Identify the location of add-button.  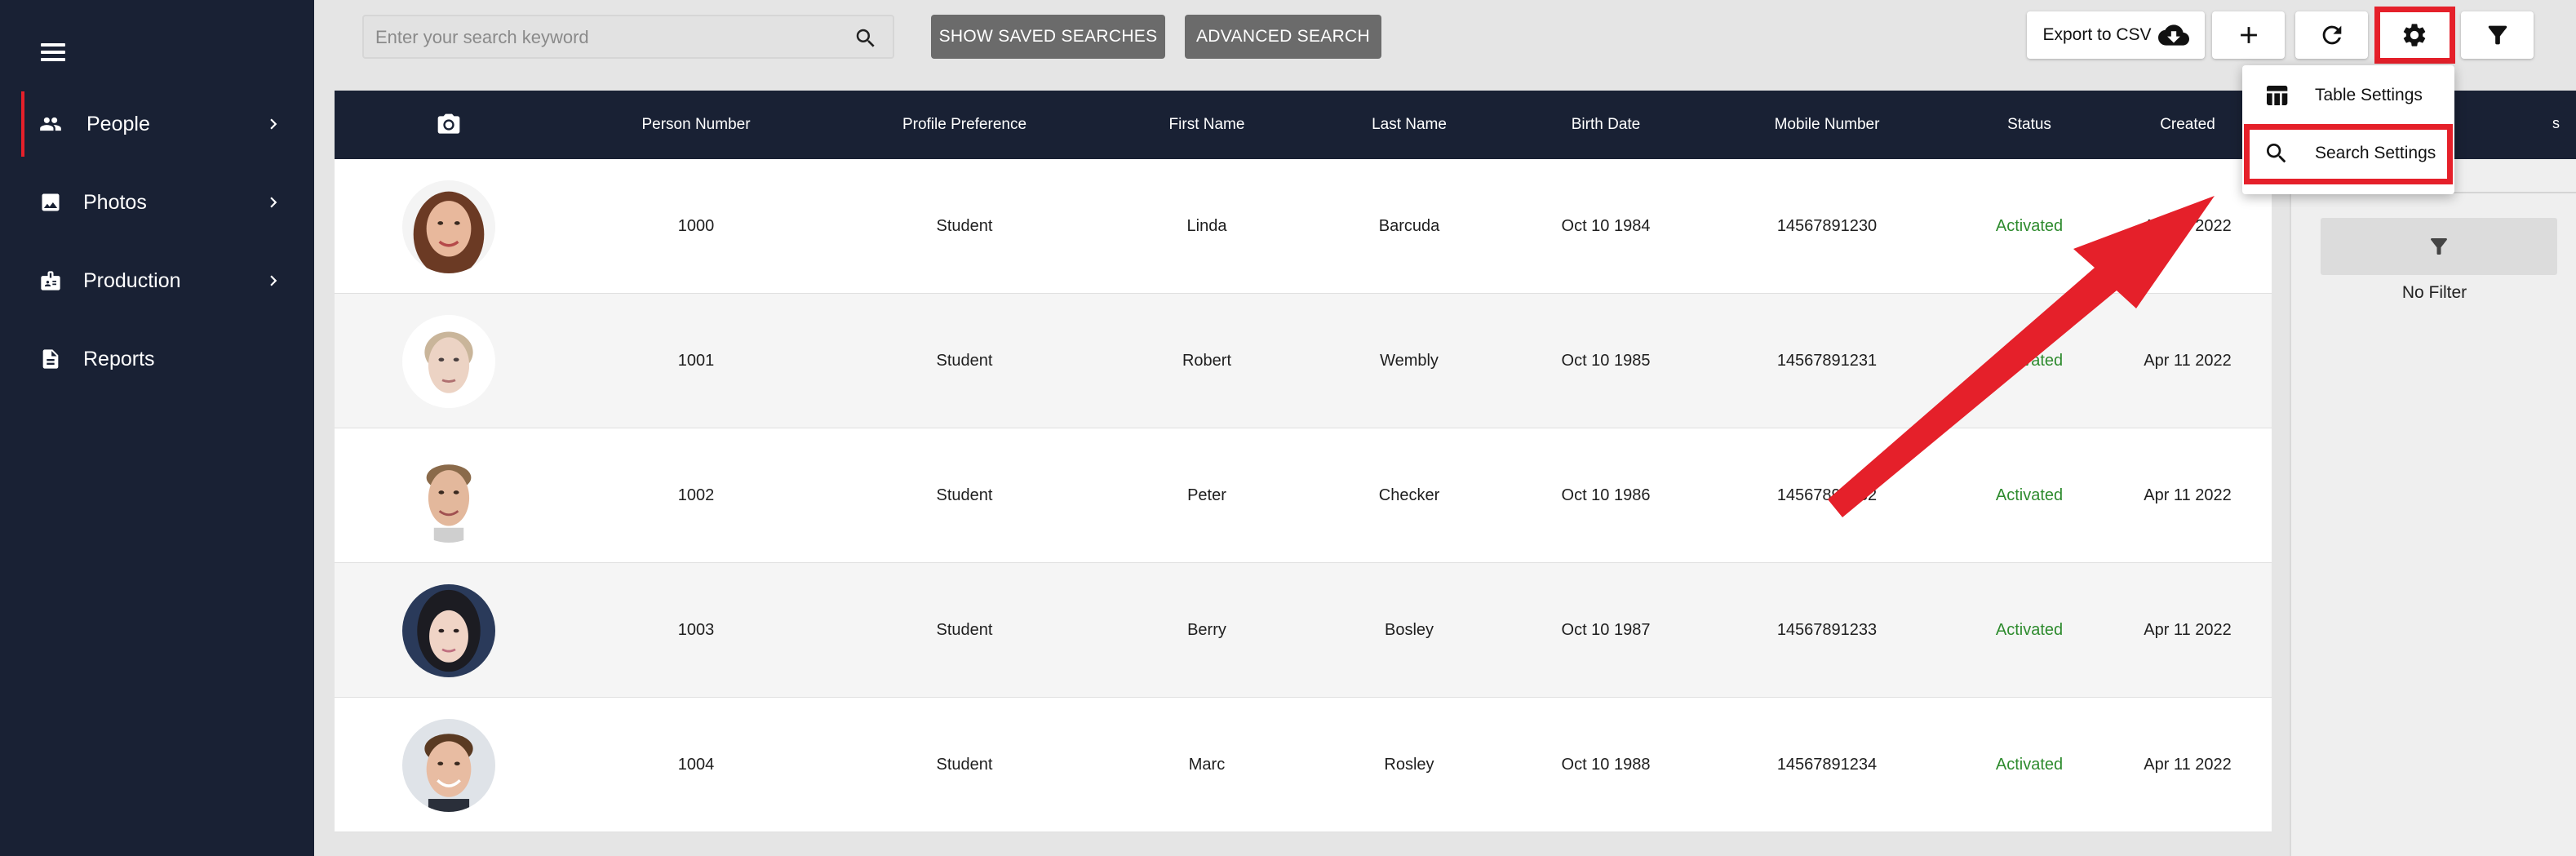
(2248, 35).